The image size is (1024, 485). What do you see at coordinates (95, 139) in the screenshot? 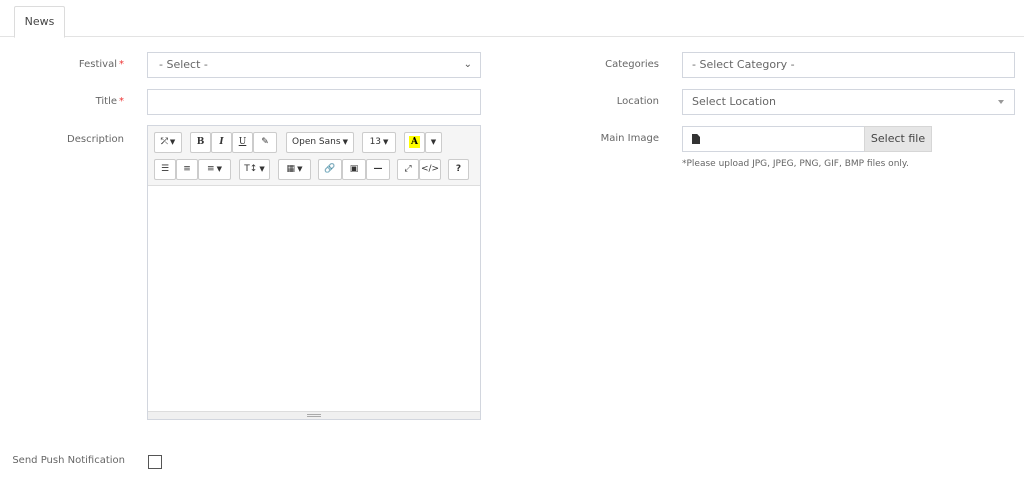
I see `description-label: Description` at bounding box center [95, 139].